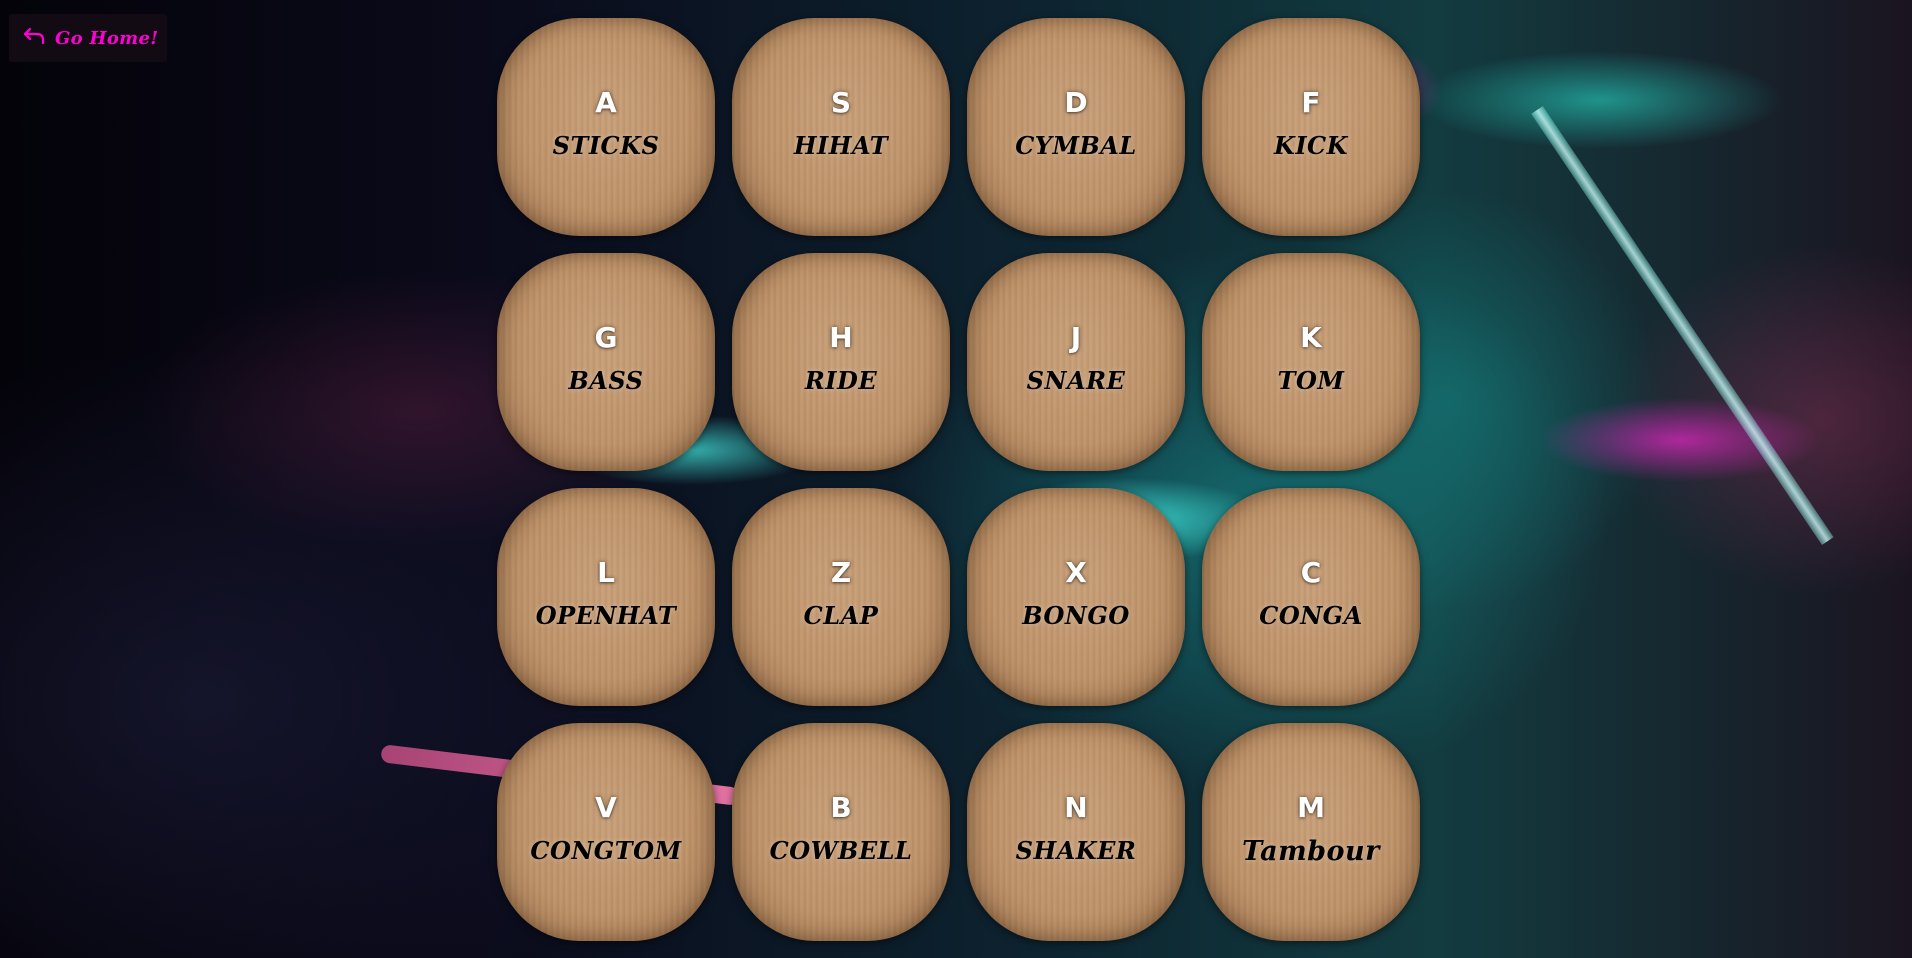  Describe the element at coordinates (1311, 102) in the screenshot. I see `pad-key-label: F` at that location.